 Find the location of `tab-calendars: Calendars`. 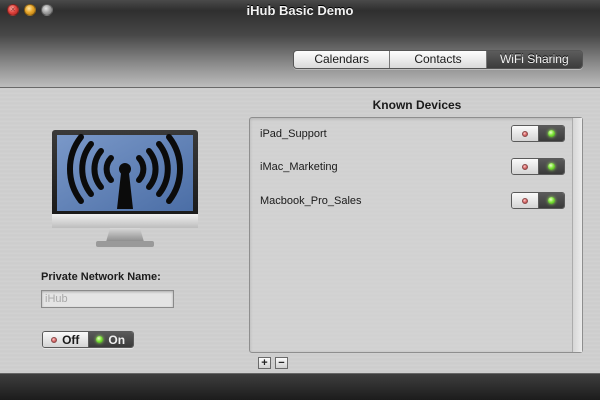

tab-calendars: Calendars is located at coordinates (342, 59).